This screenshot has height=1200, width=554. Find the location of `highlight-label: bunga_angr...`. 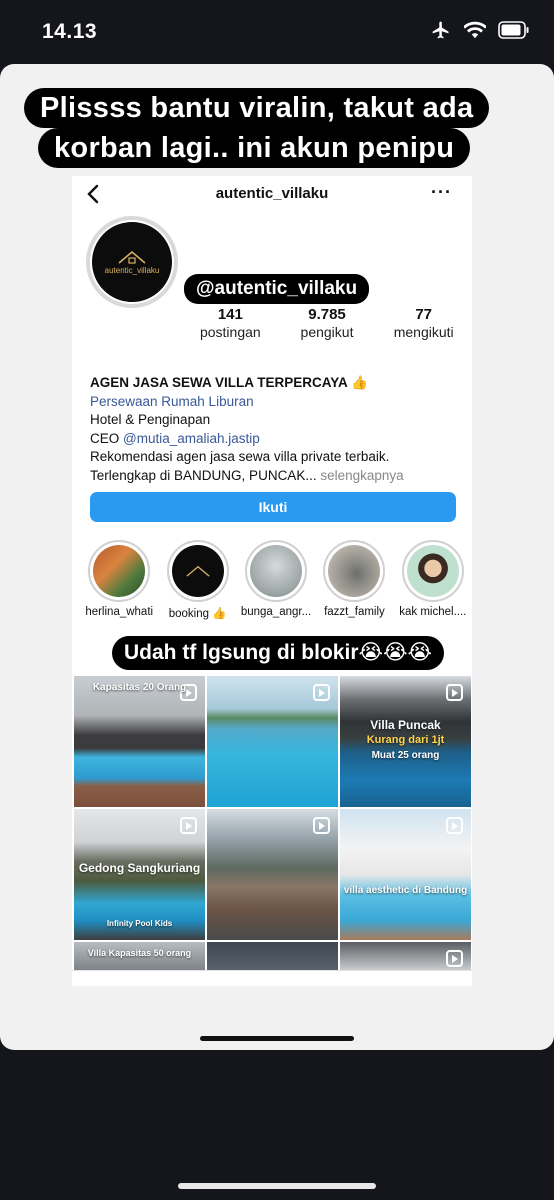

highlight-label: bunga_angr... is located at coordinates (276, 612).